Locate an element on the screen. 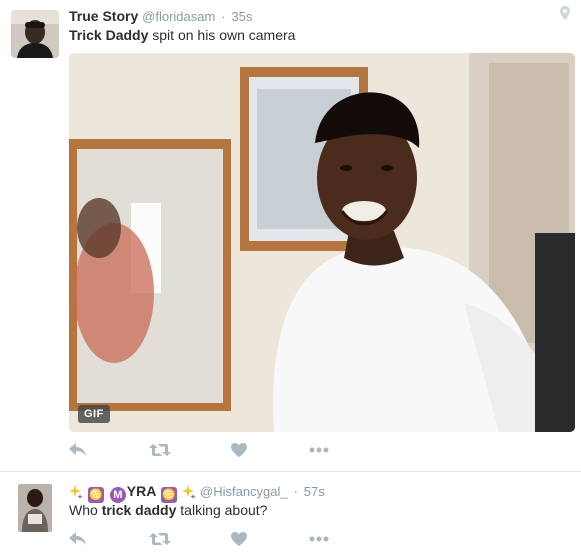  timestamp: 35s is located at coordinates (241, 16).